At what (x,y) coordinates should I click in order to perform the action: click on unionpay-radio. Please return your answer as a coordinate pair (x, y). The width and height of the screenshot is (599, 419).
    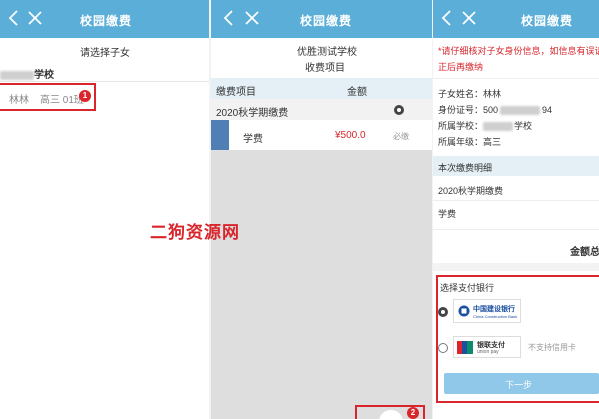
    Looking at the image, I should click on (443, 348).